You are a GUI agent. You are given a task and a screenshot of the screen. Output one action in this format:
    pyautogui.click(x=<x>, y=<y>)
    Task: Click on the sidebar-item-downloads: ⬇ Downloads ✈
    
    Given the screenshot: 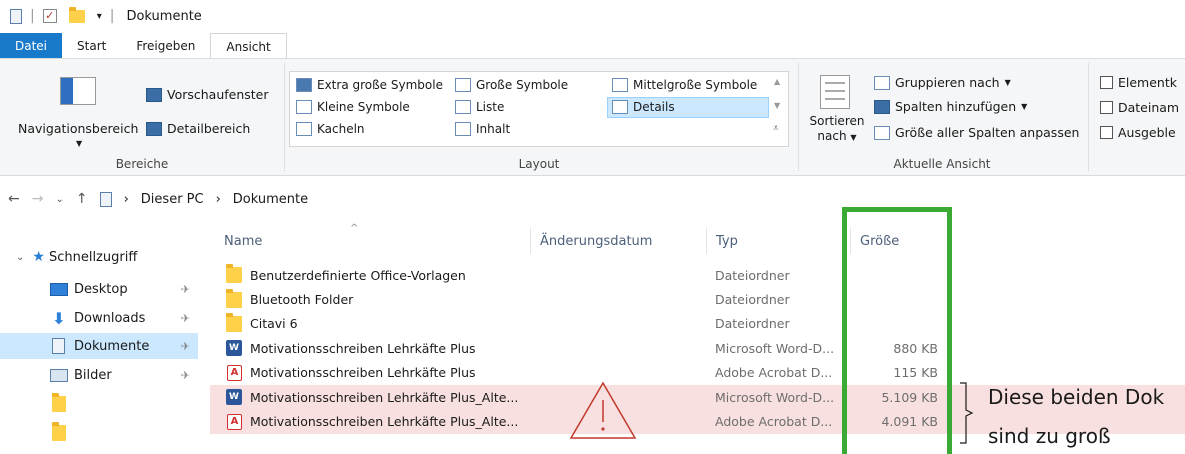 What is the action you would take?
    pyautogui.click(x=99, y=318)
    